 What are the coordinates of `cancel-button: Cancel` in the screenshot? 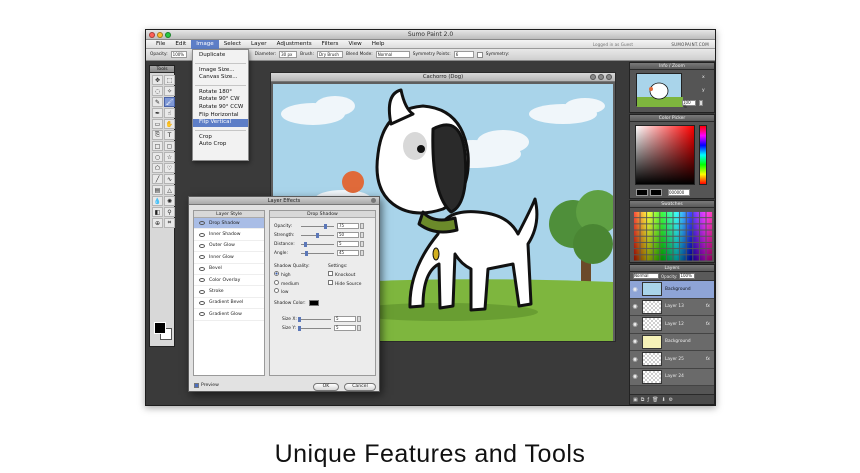 It's located at (360, 387).